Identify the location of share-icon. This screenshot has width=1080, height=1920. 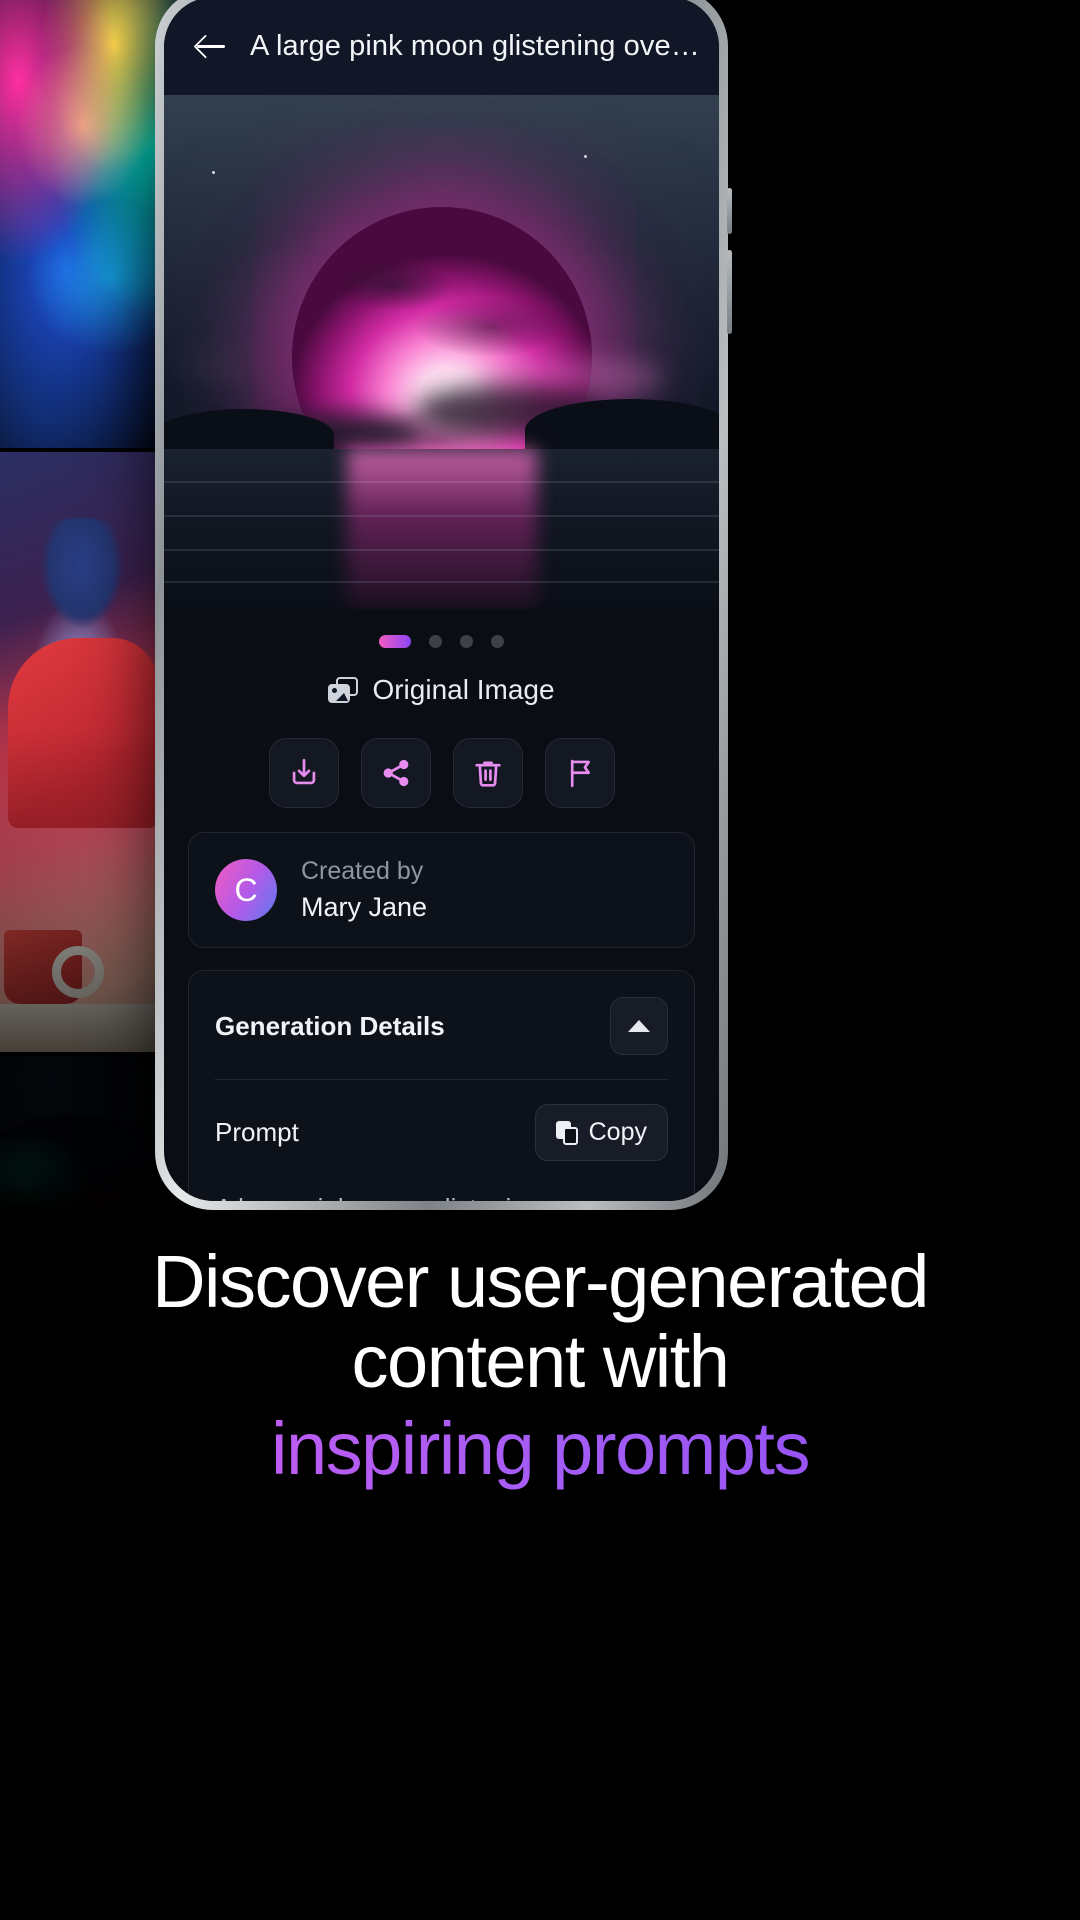
(395, 773).